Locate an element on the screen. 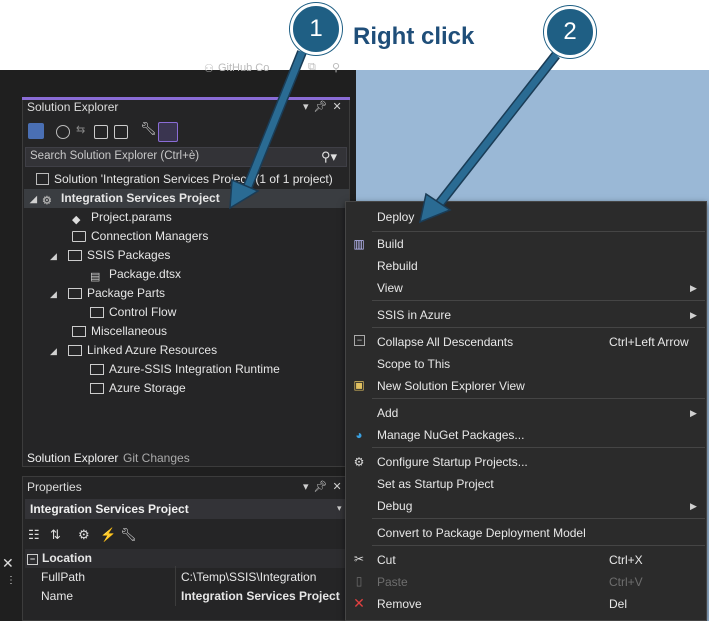 The height and width of the screenshot is (621, 709). right-click-label: Right click is located at coordinates (414, 36).